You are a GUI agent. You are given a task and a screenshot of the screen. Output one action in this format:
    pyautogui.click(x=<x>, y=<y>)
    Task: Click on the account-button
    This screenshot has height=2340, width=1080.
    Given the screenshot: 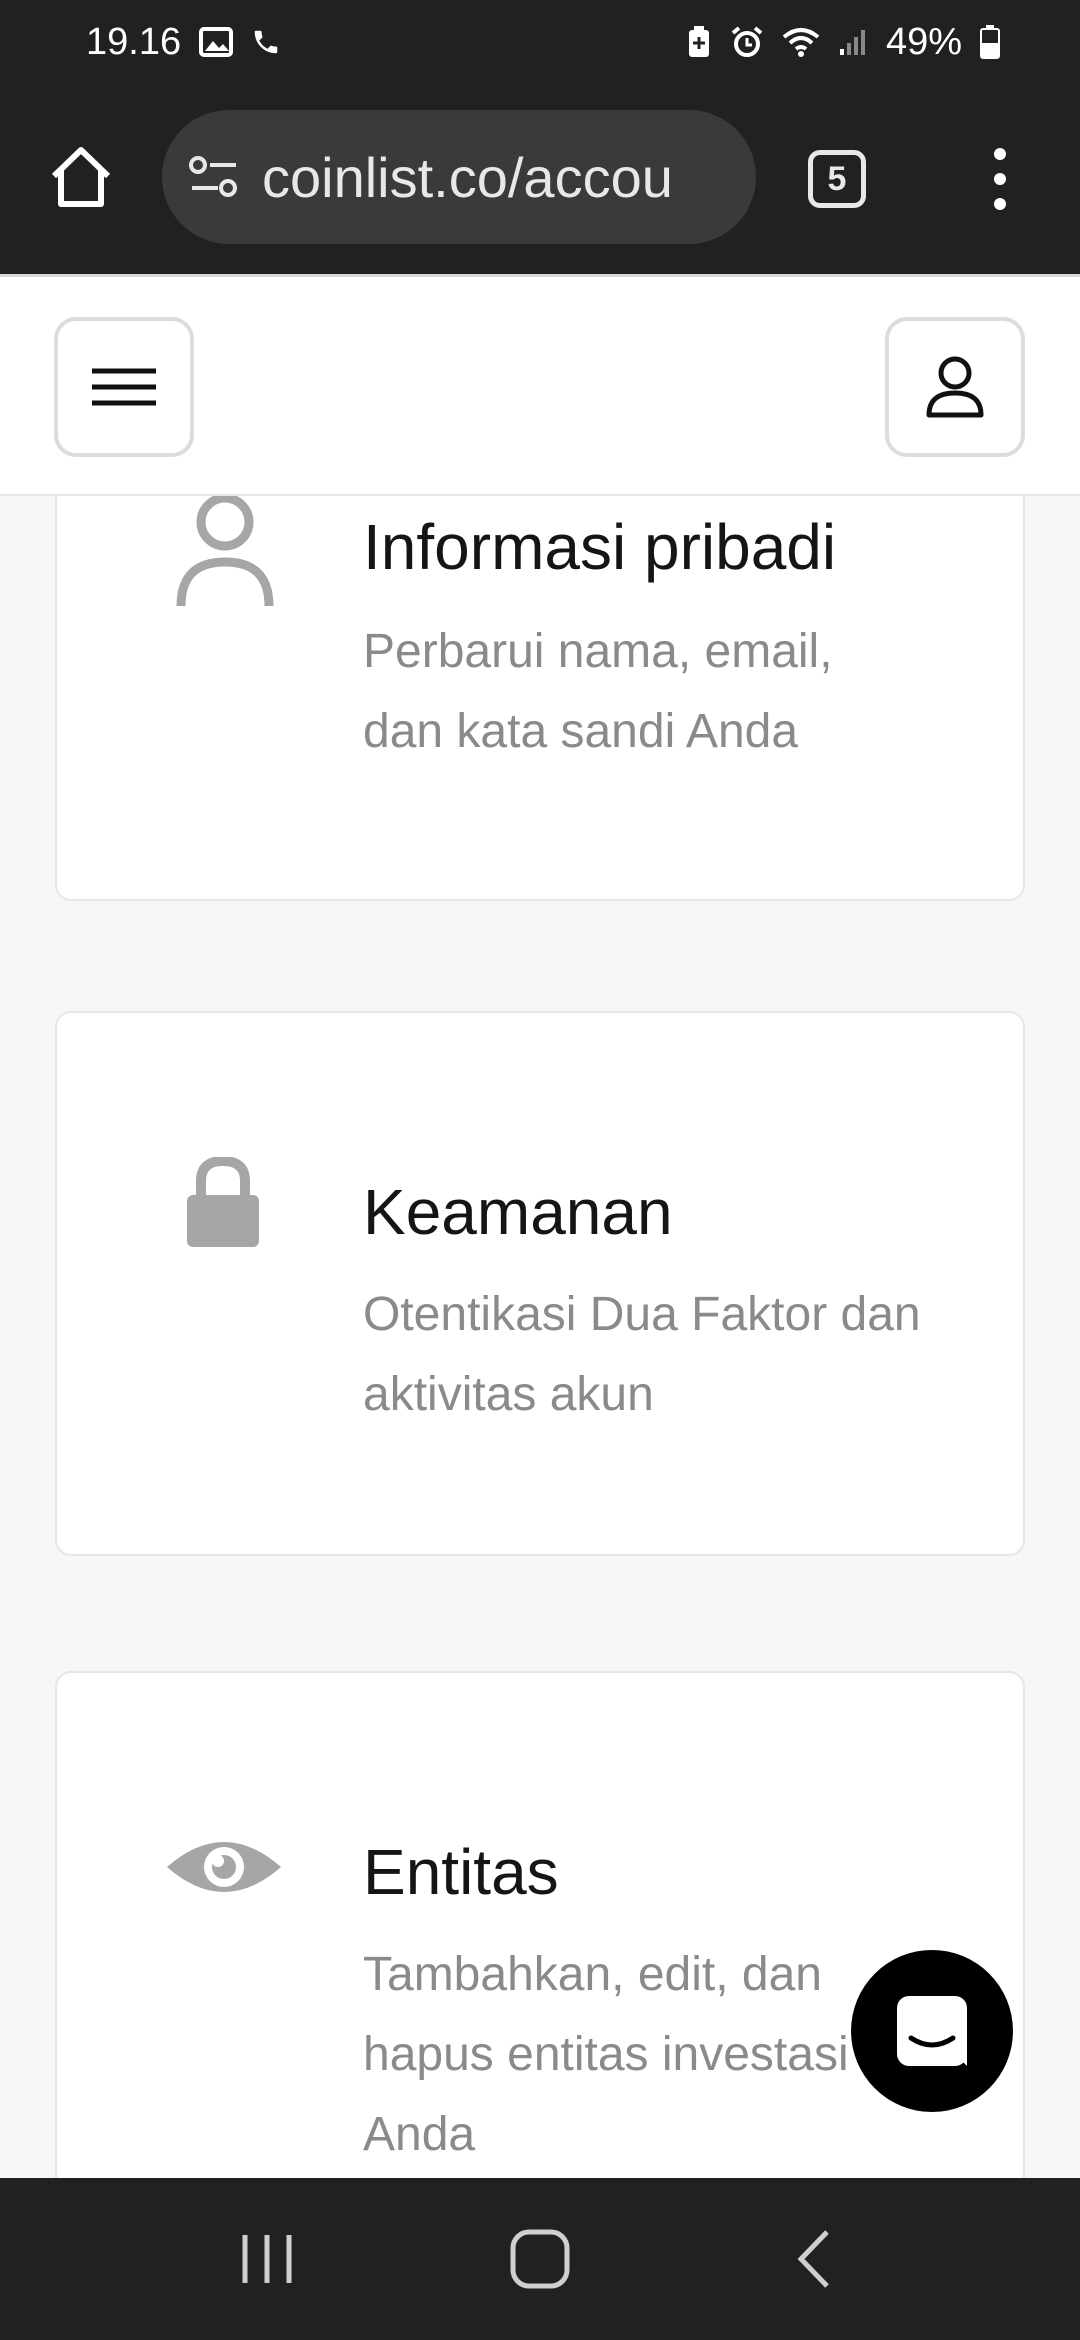 What is the action you would take?
    pyautogui.click(x=955, y=387)
    